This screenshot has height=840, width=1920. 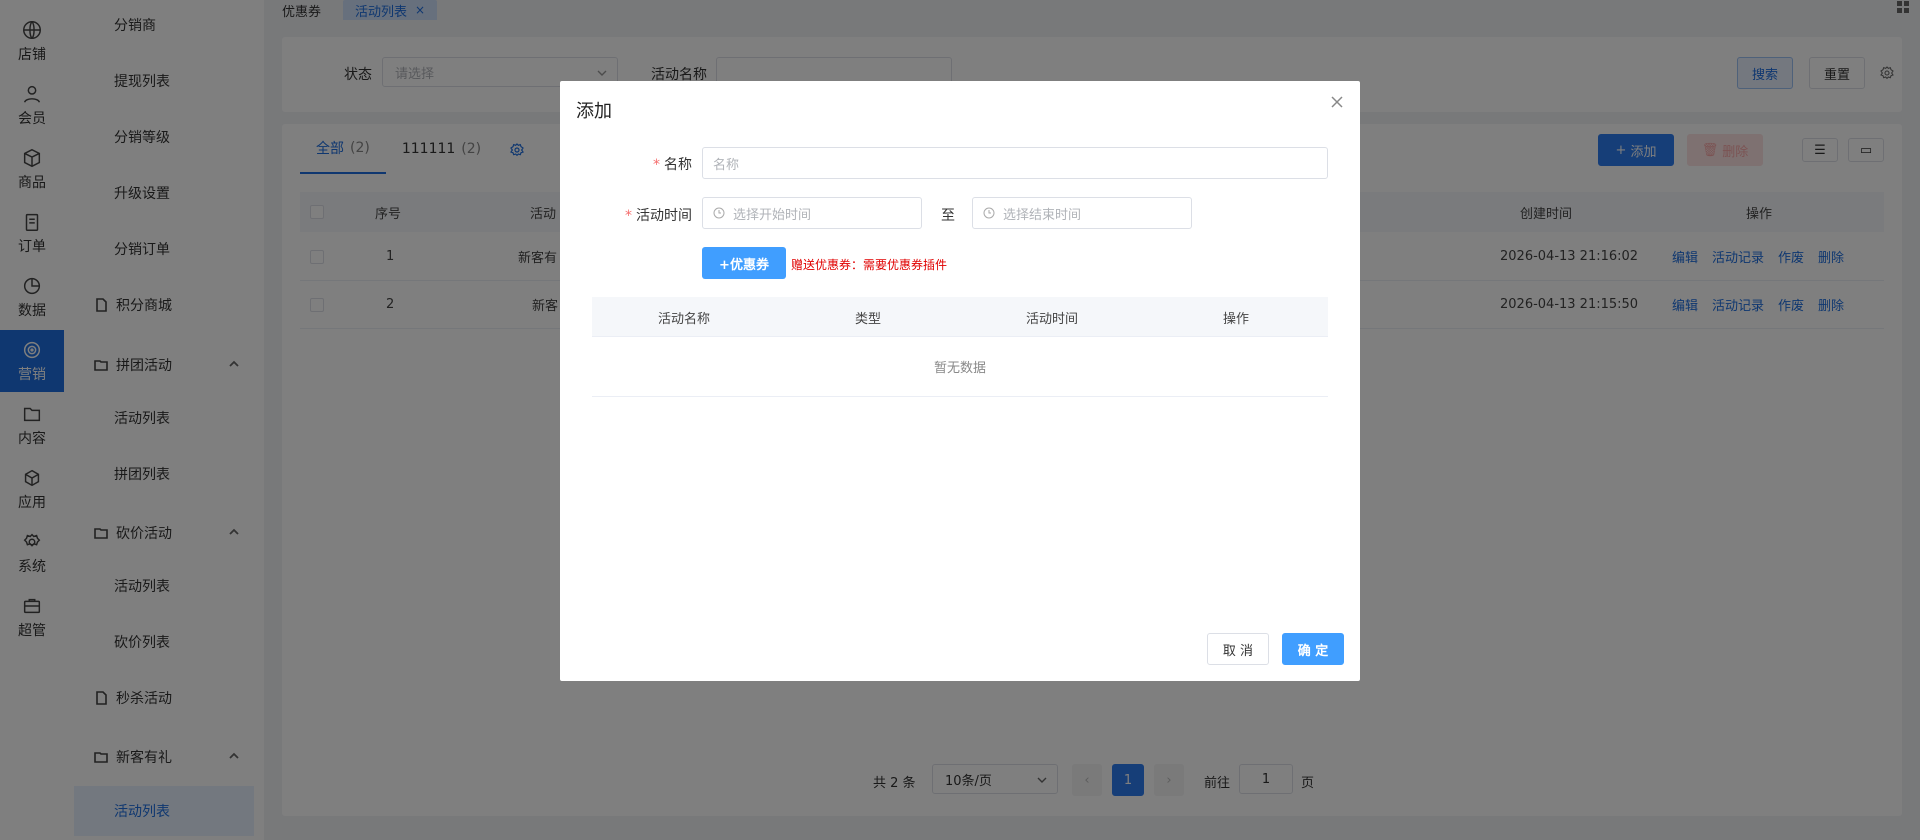 I want to click on dialog-title: 添加, so click(x=594, y=111).